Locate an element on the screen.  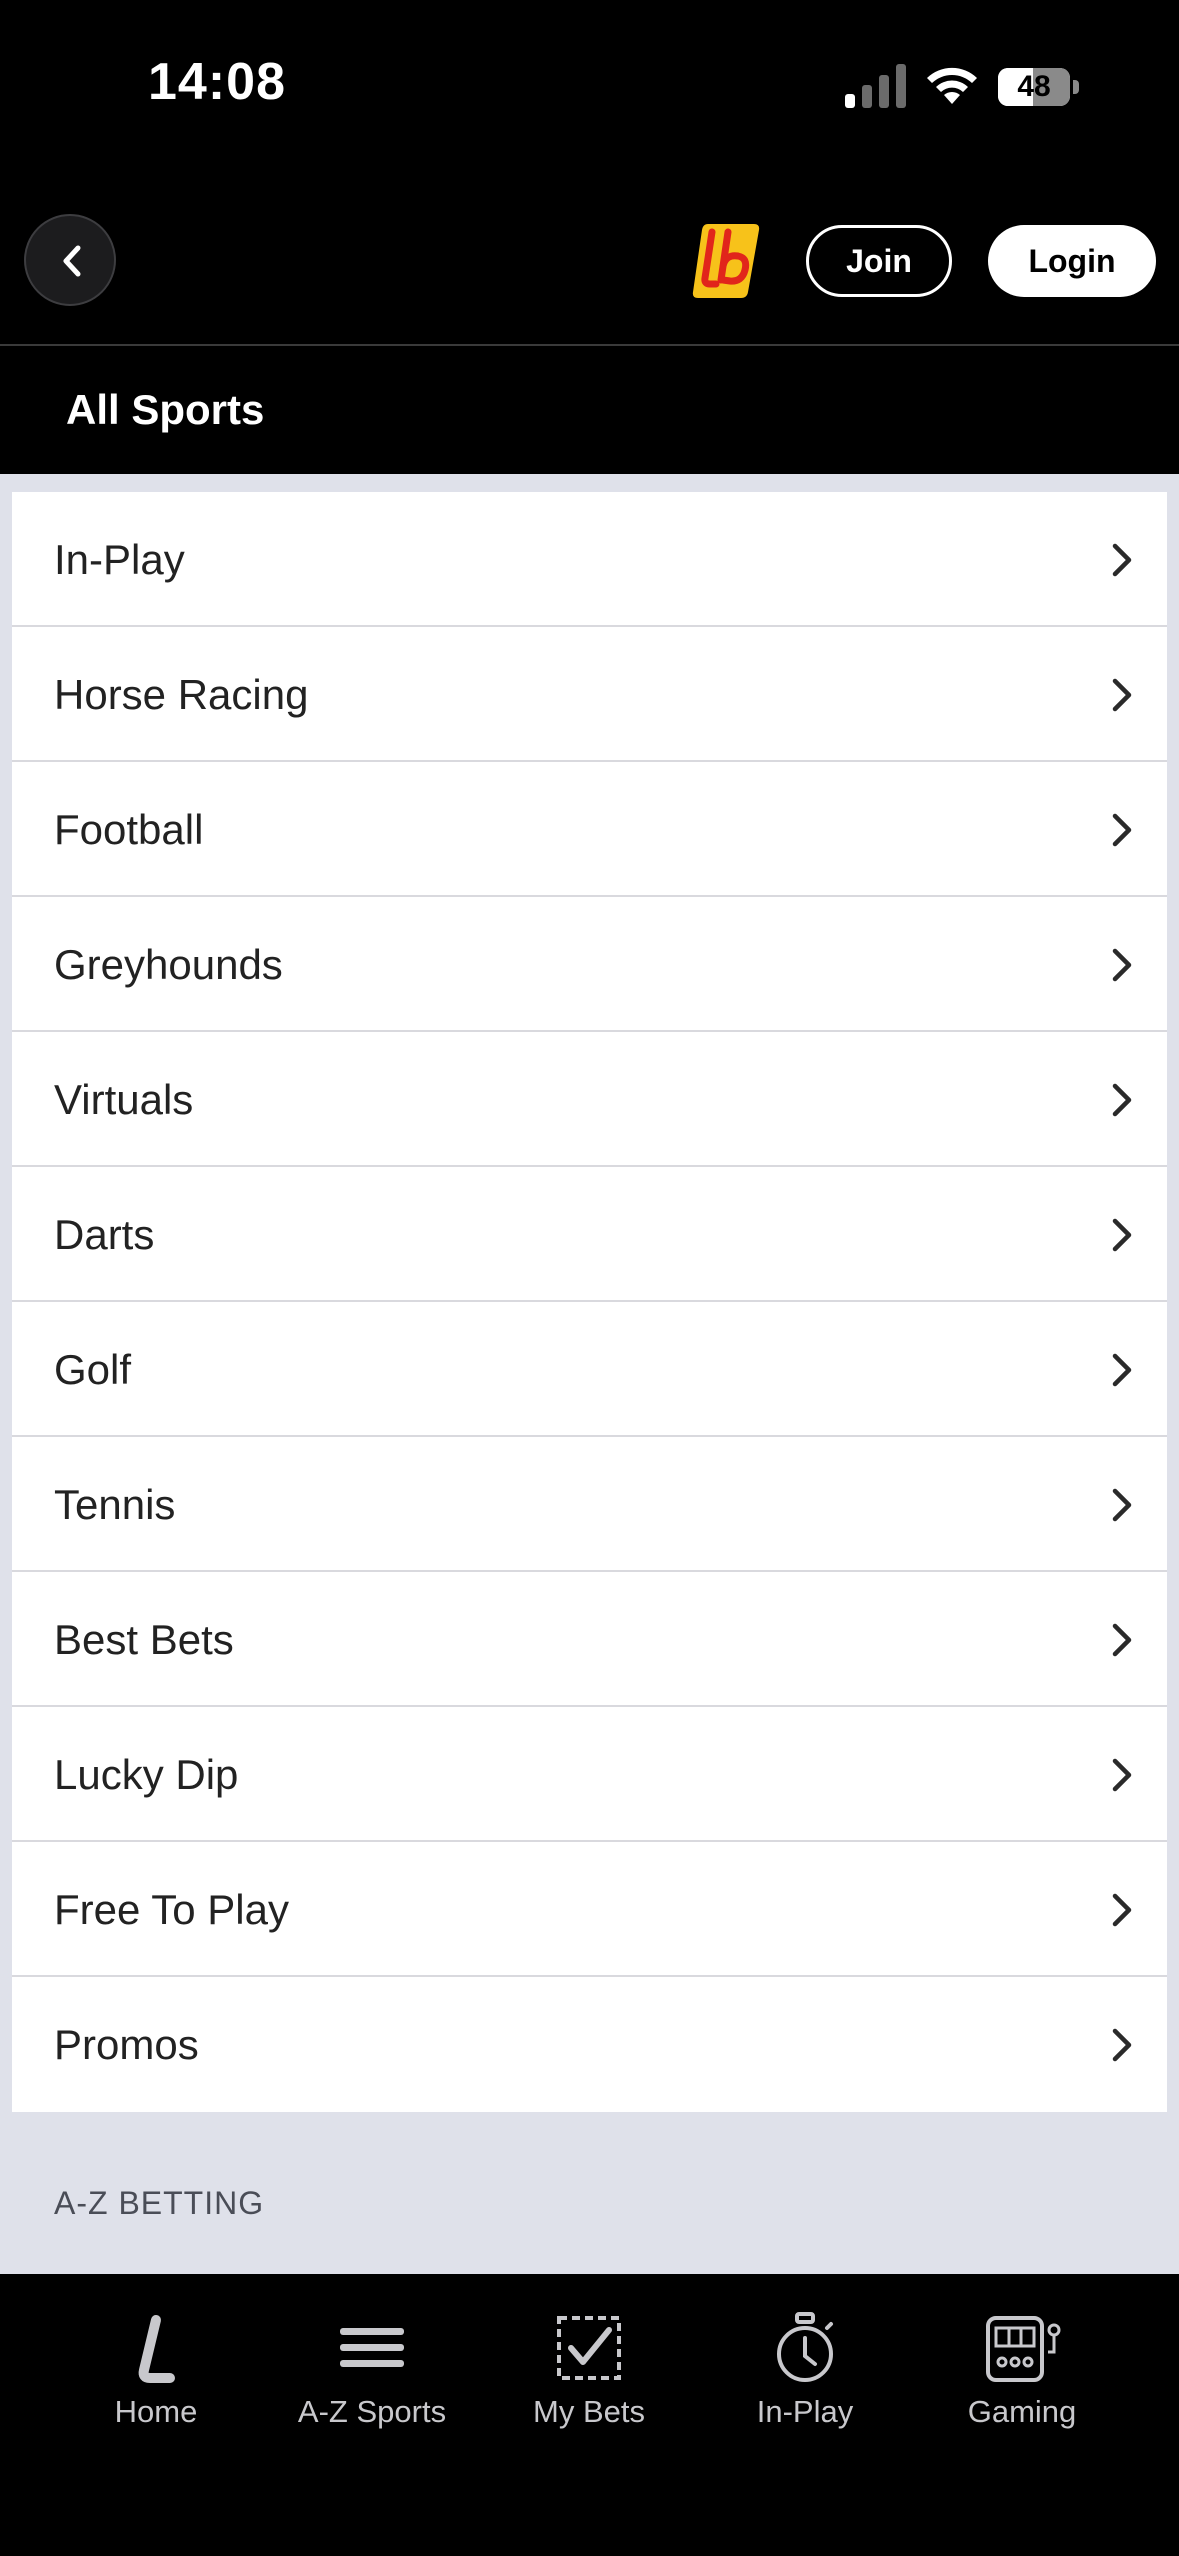
tab-my-bets: My Bets is located at coordinates (589, 2382).